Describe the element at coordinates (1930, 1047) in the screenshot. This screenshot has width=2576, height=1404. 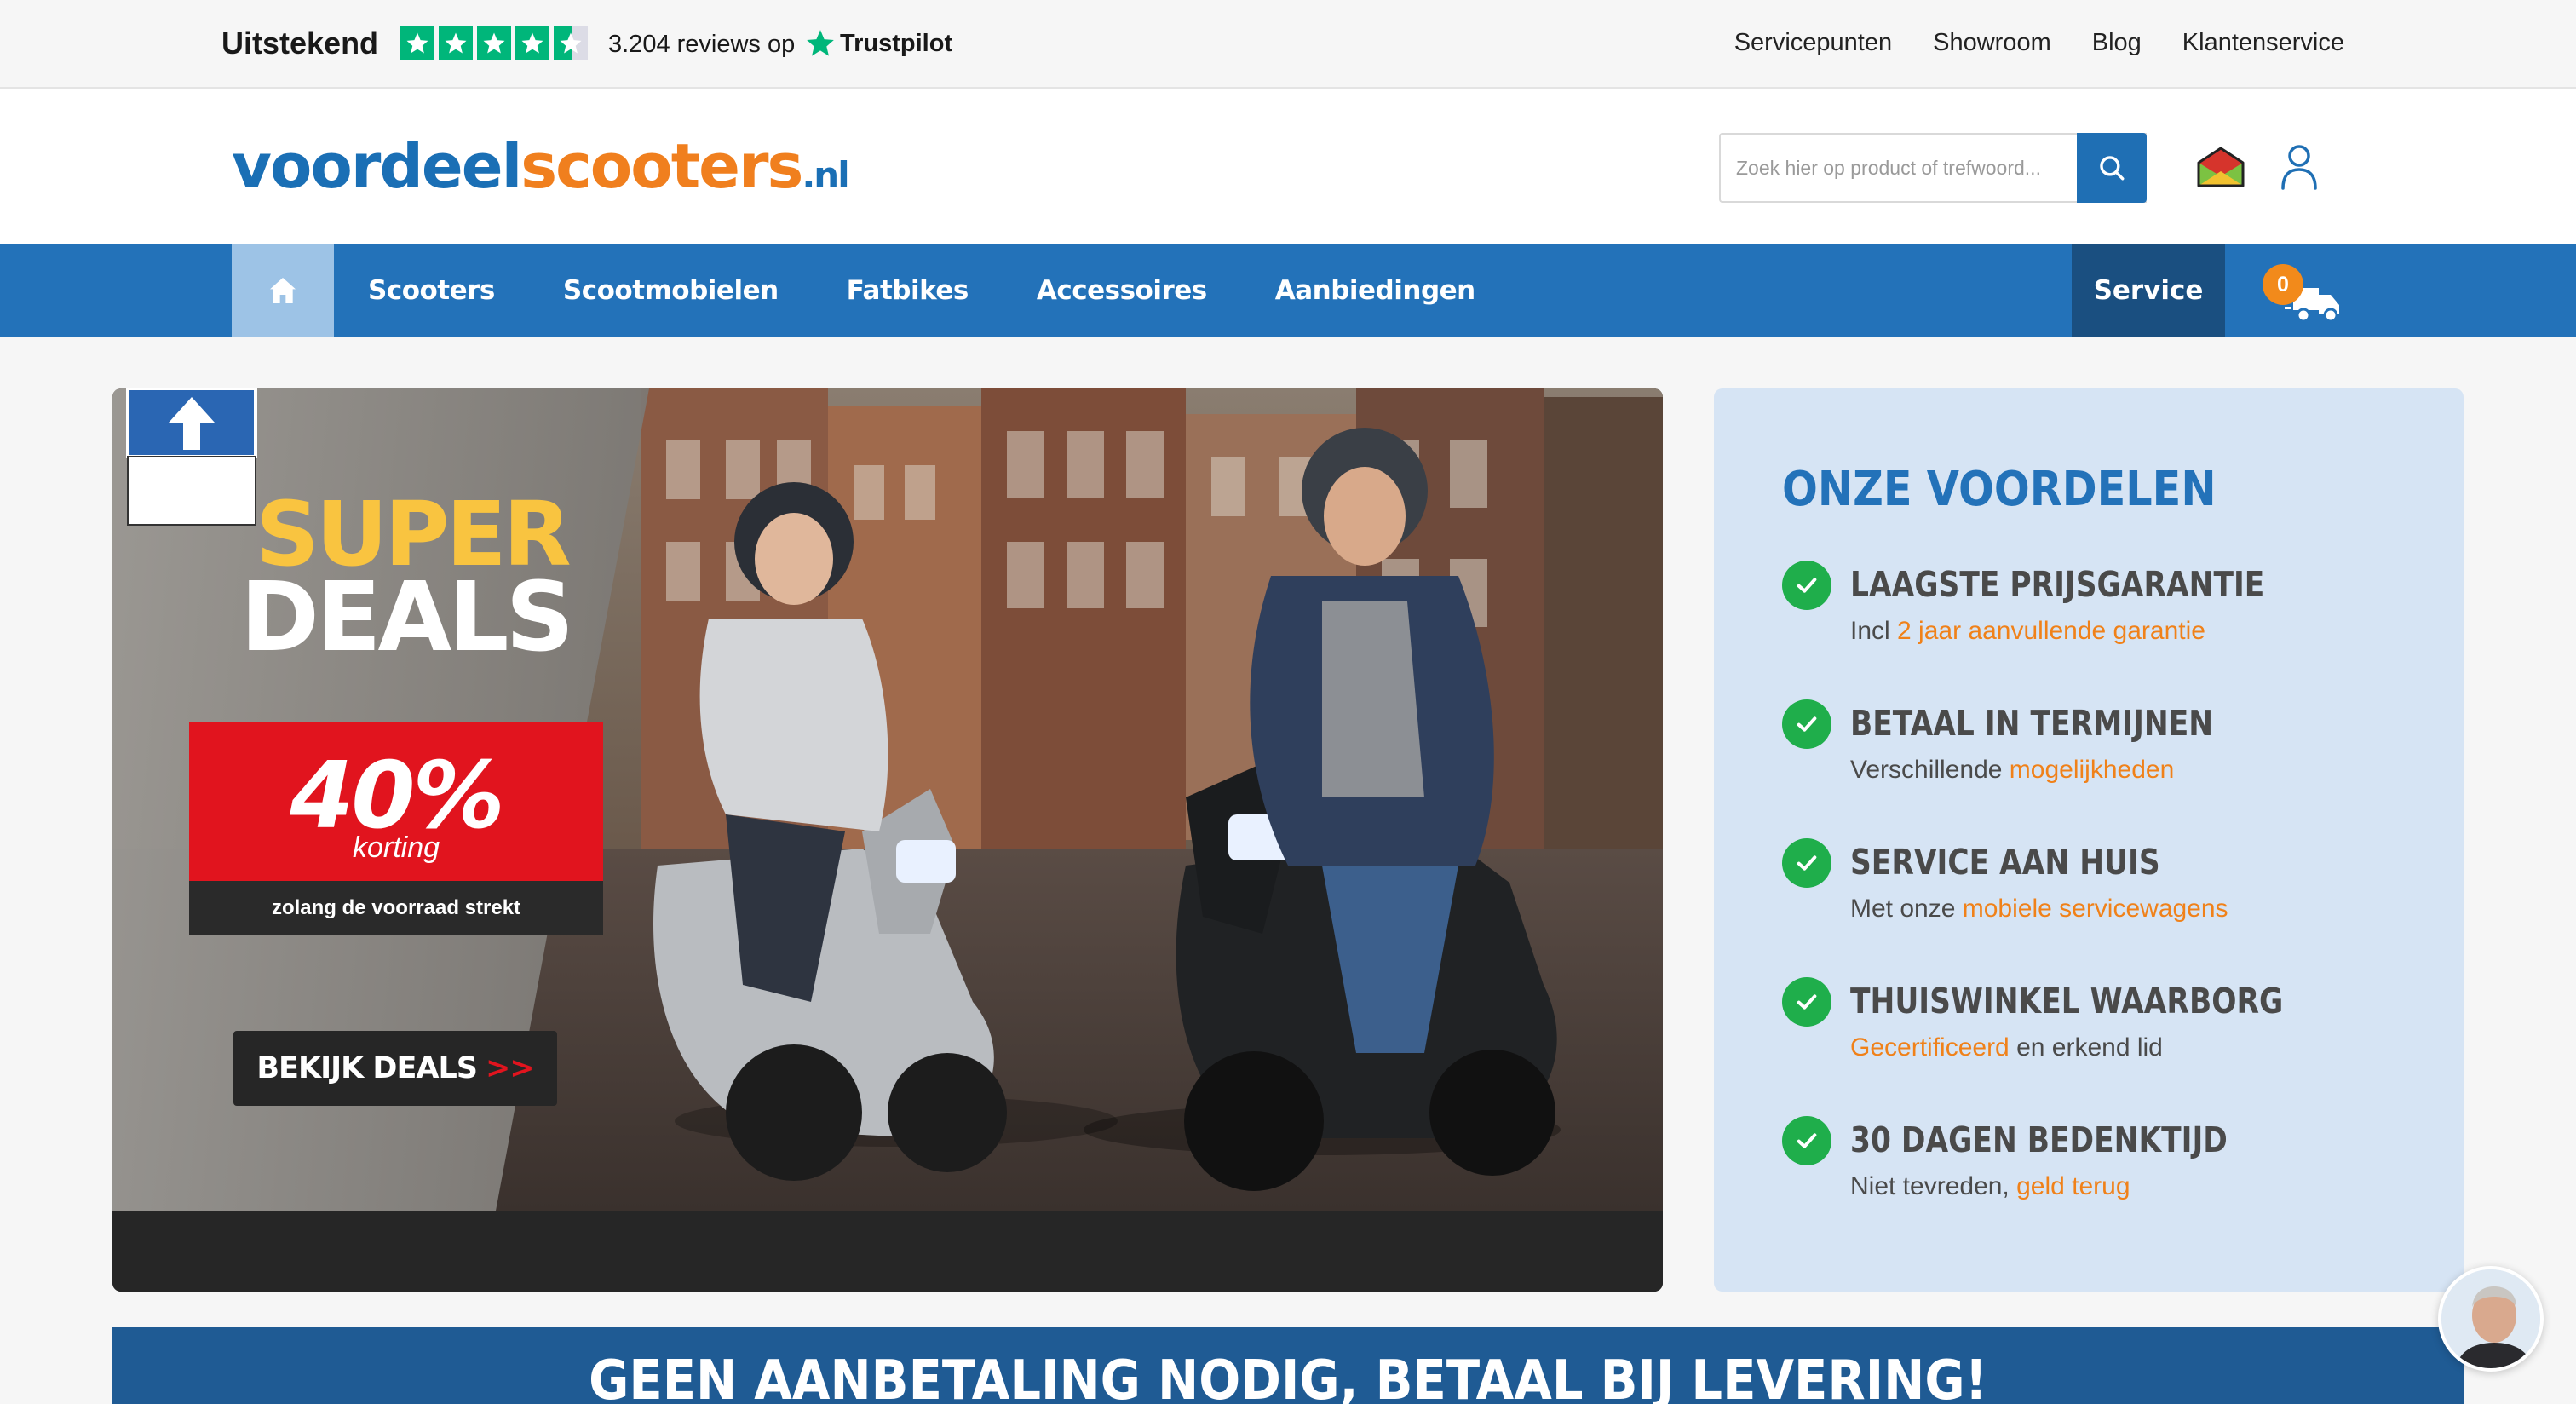
I see `benefit-link: Gecertificeerd` at that location.